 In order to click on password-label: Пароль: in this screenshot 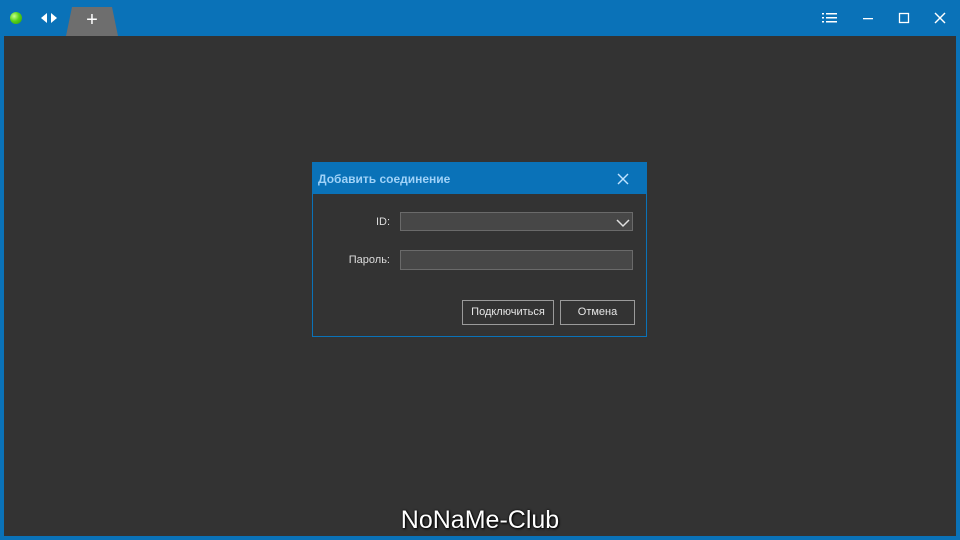, I will do `click(369, 260)`.